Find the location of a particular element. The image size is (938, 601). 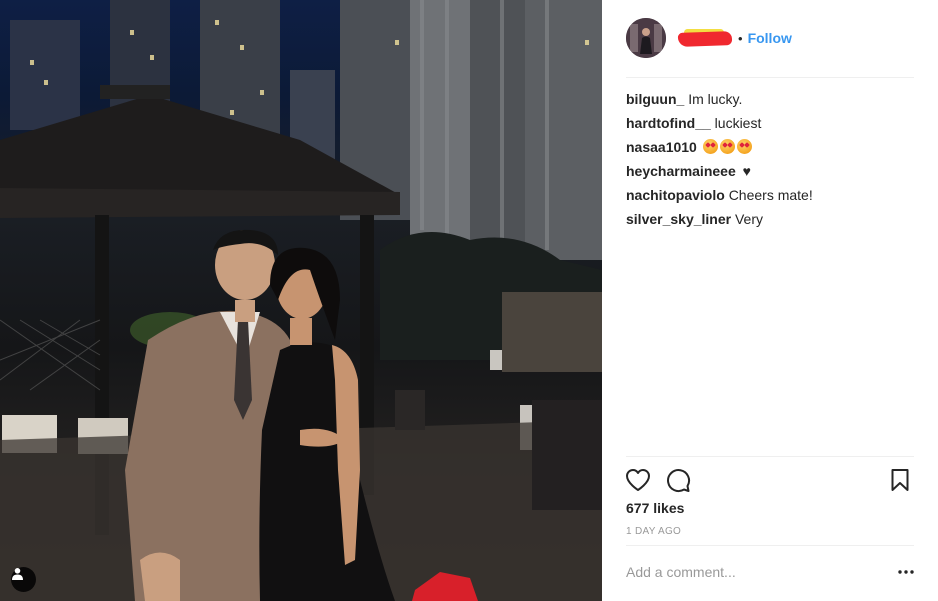

person-tag-icon is located at coordinates (17, 574).